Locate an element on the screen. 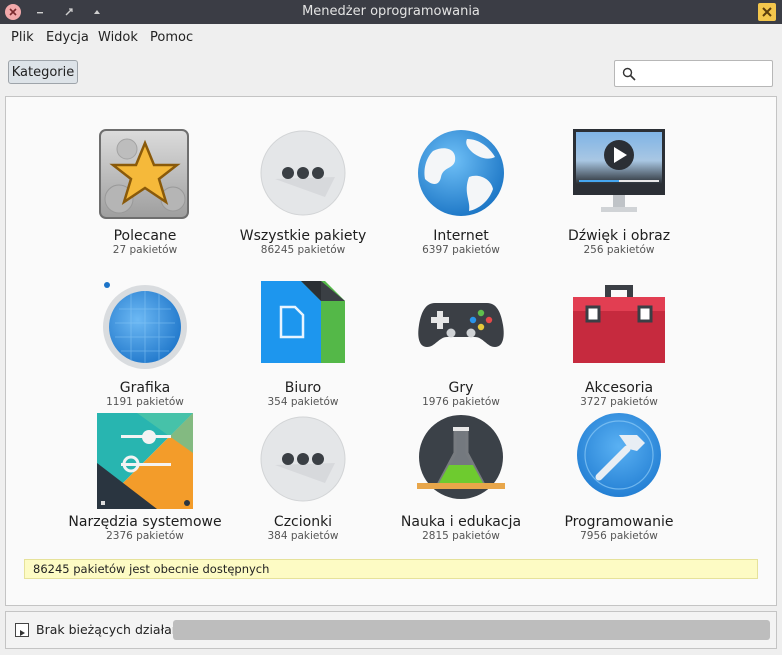 The image size is (782, 655). menu-file: Plik is located at coordinates (22, 37).